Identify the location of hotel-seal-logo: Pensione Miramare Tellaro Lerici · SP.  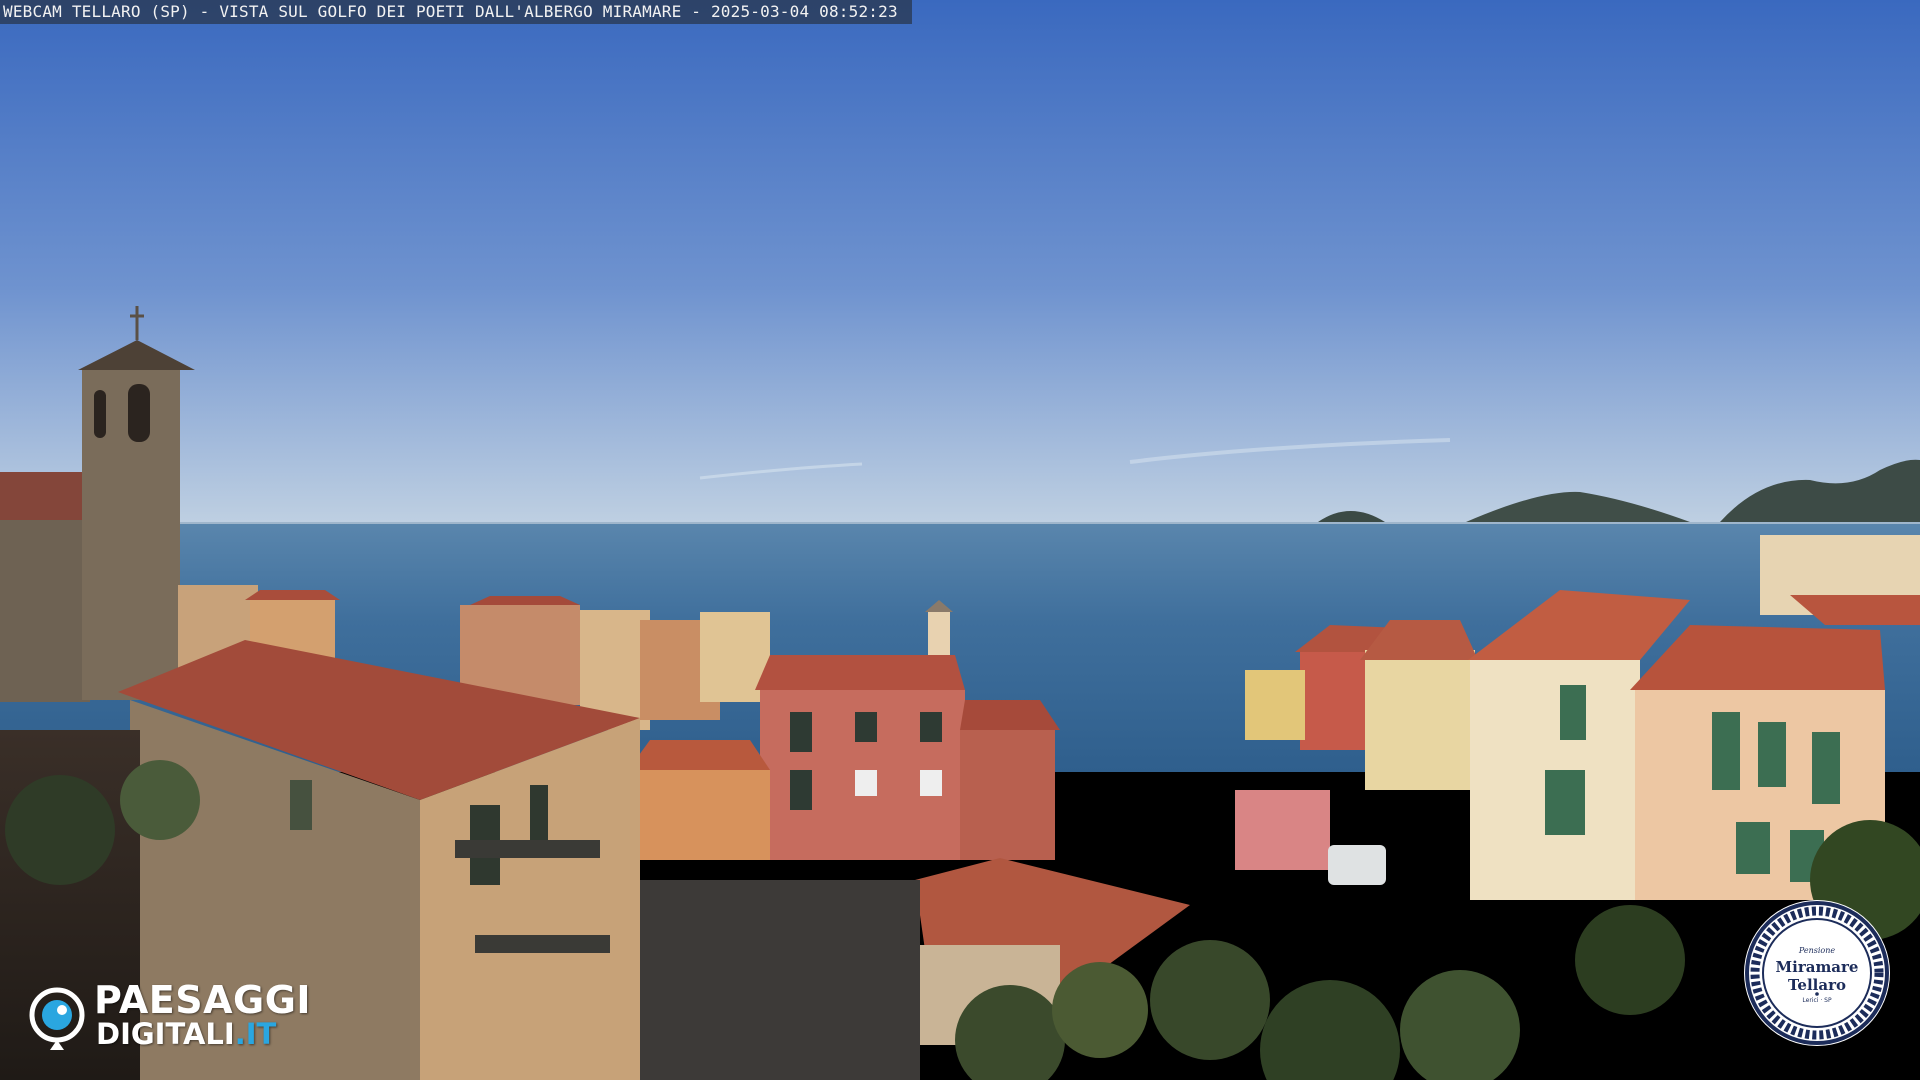
(1817, 973).